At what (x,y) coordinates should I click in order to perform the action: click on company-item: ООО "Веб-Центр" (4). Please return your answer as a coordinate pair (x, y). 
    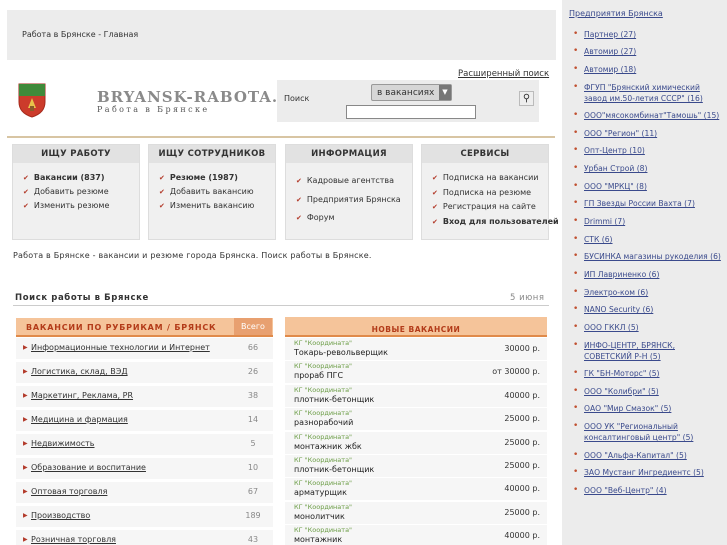
    Looking at the image, I should click on (649, 490).